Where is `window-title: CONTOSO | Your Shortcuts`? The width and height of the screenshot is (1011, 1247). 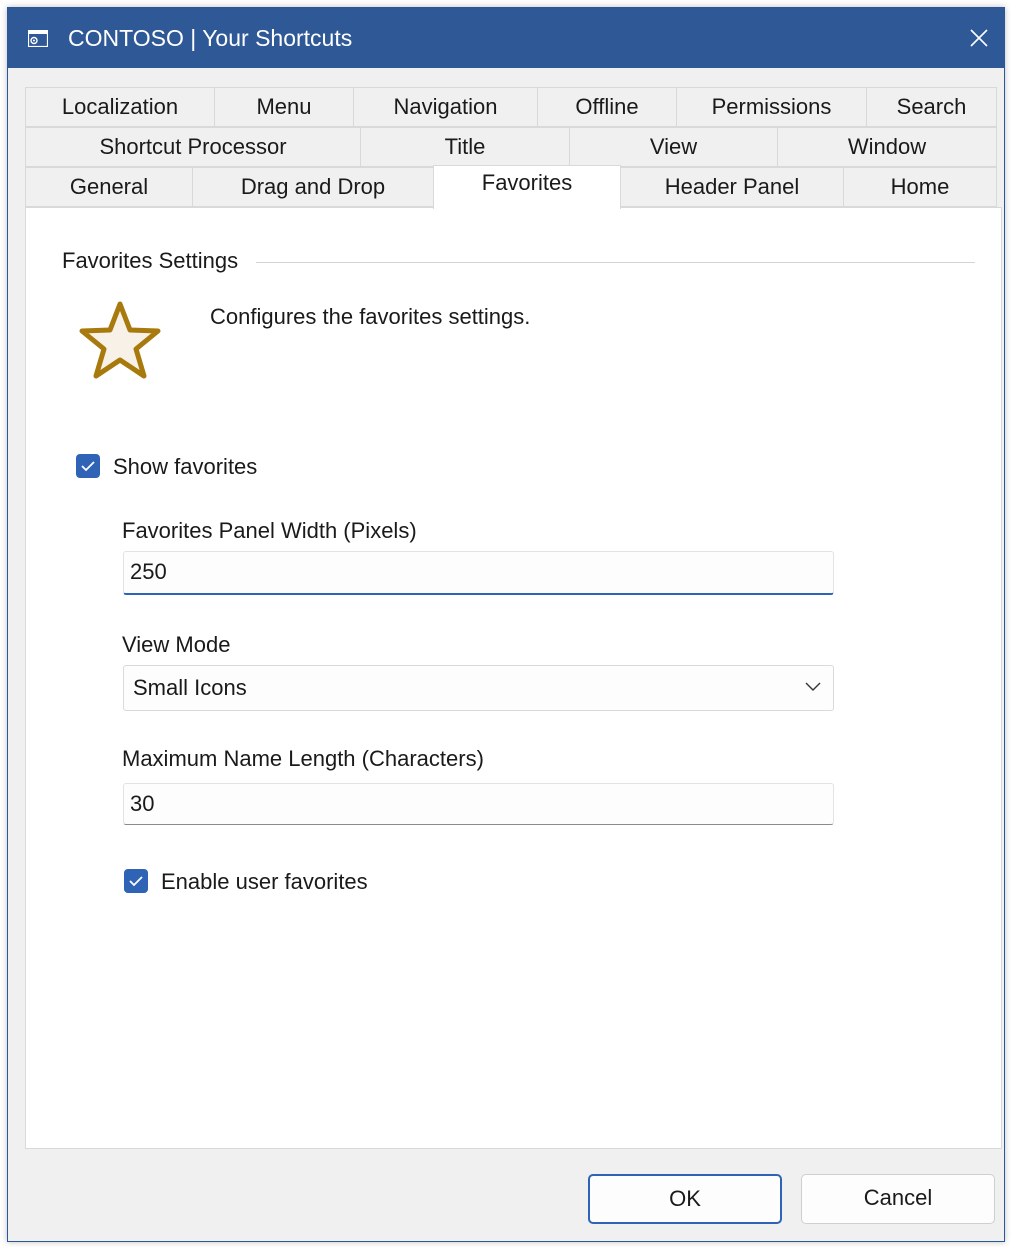 window-title: CONTOSO | Your Shortcuts is located at coordinates (210, 38).